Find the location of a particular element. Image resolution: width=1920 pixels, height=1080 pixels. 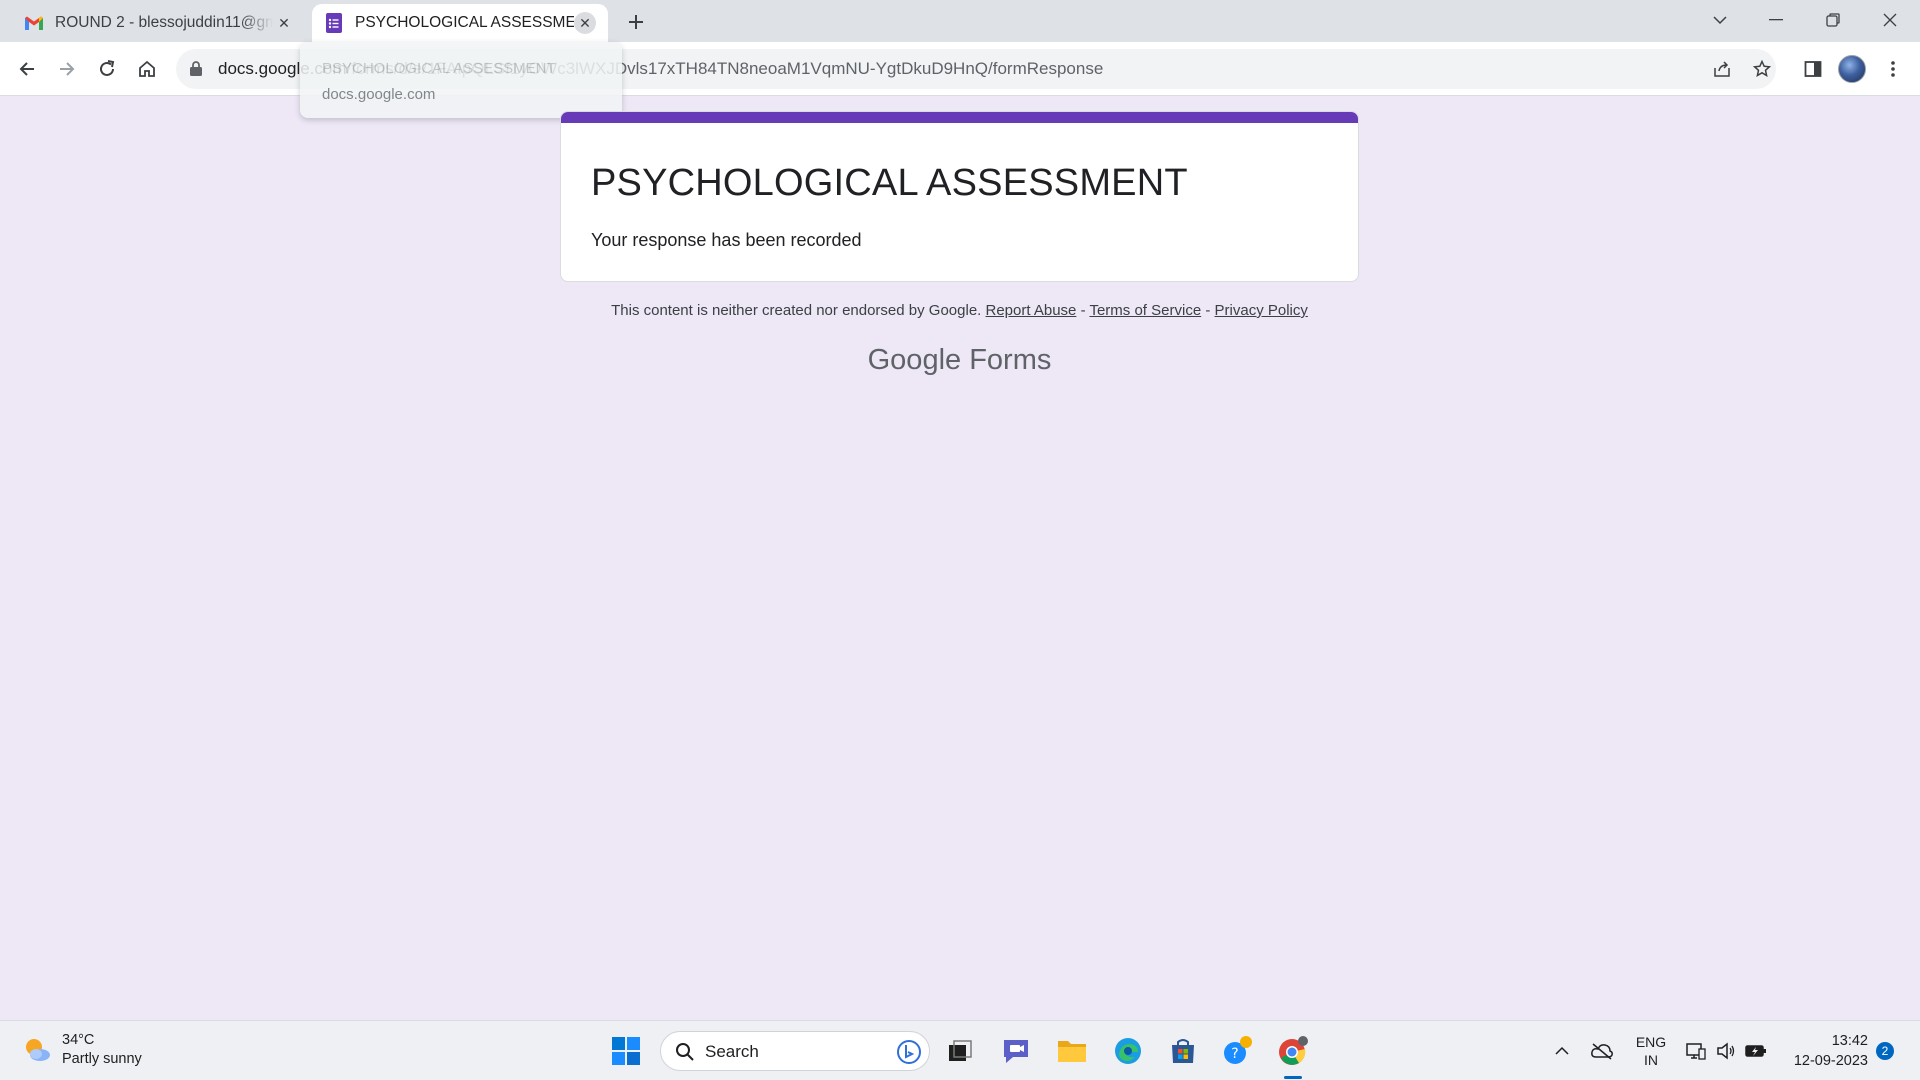

battery-button is located at coordinates (1756, 1051).